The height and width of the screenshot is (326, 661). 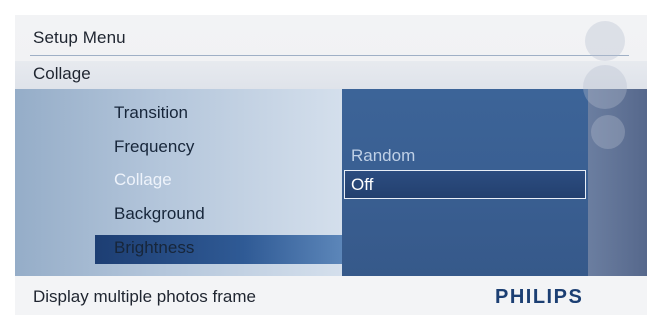 I want to click on menu-item-frequency: Frequency, so click(x=154, y=147).